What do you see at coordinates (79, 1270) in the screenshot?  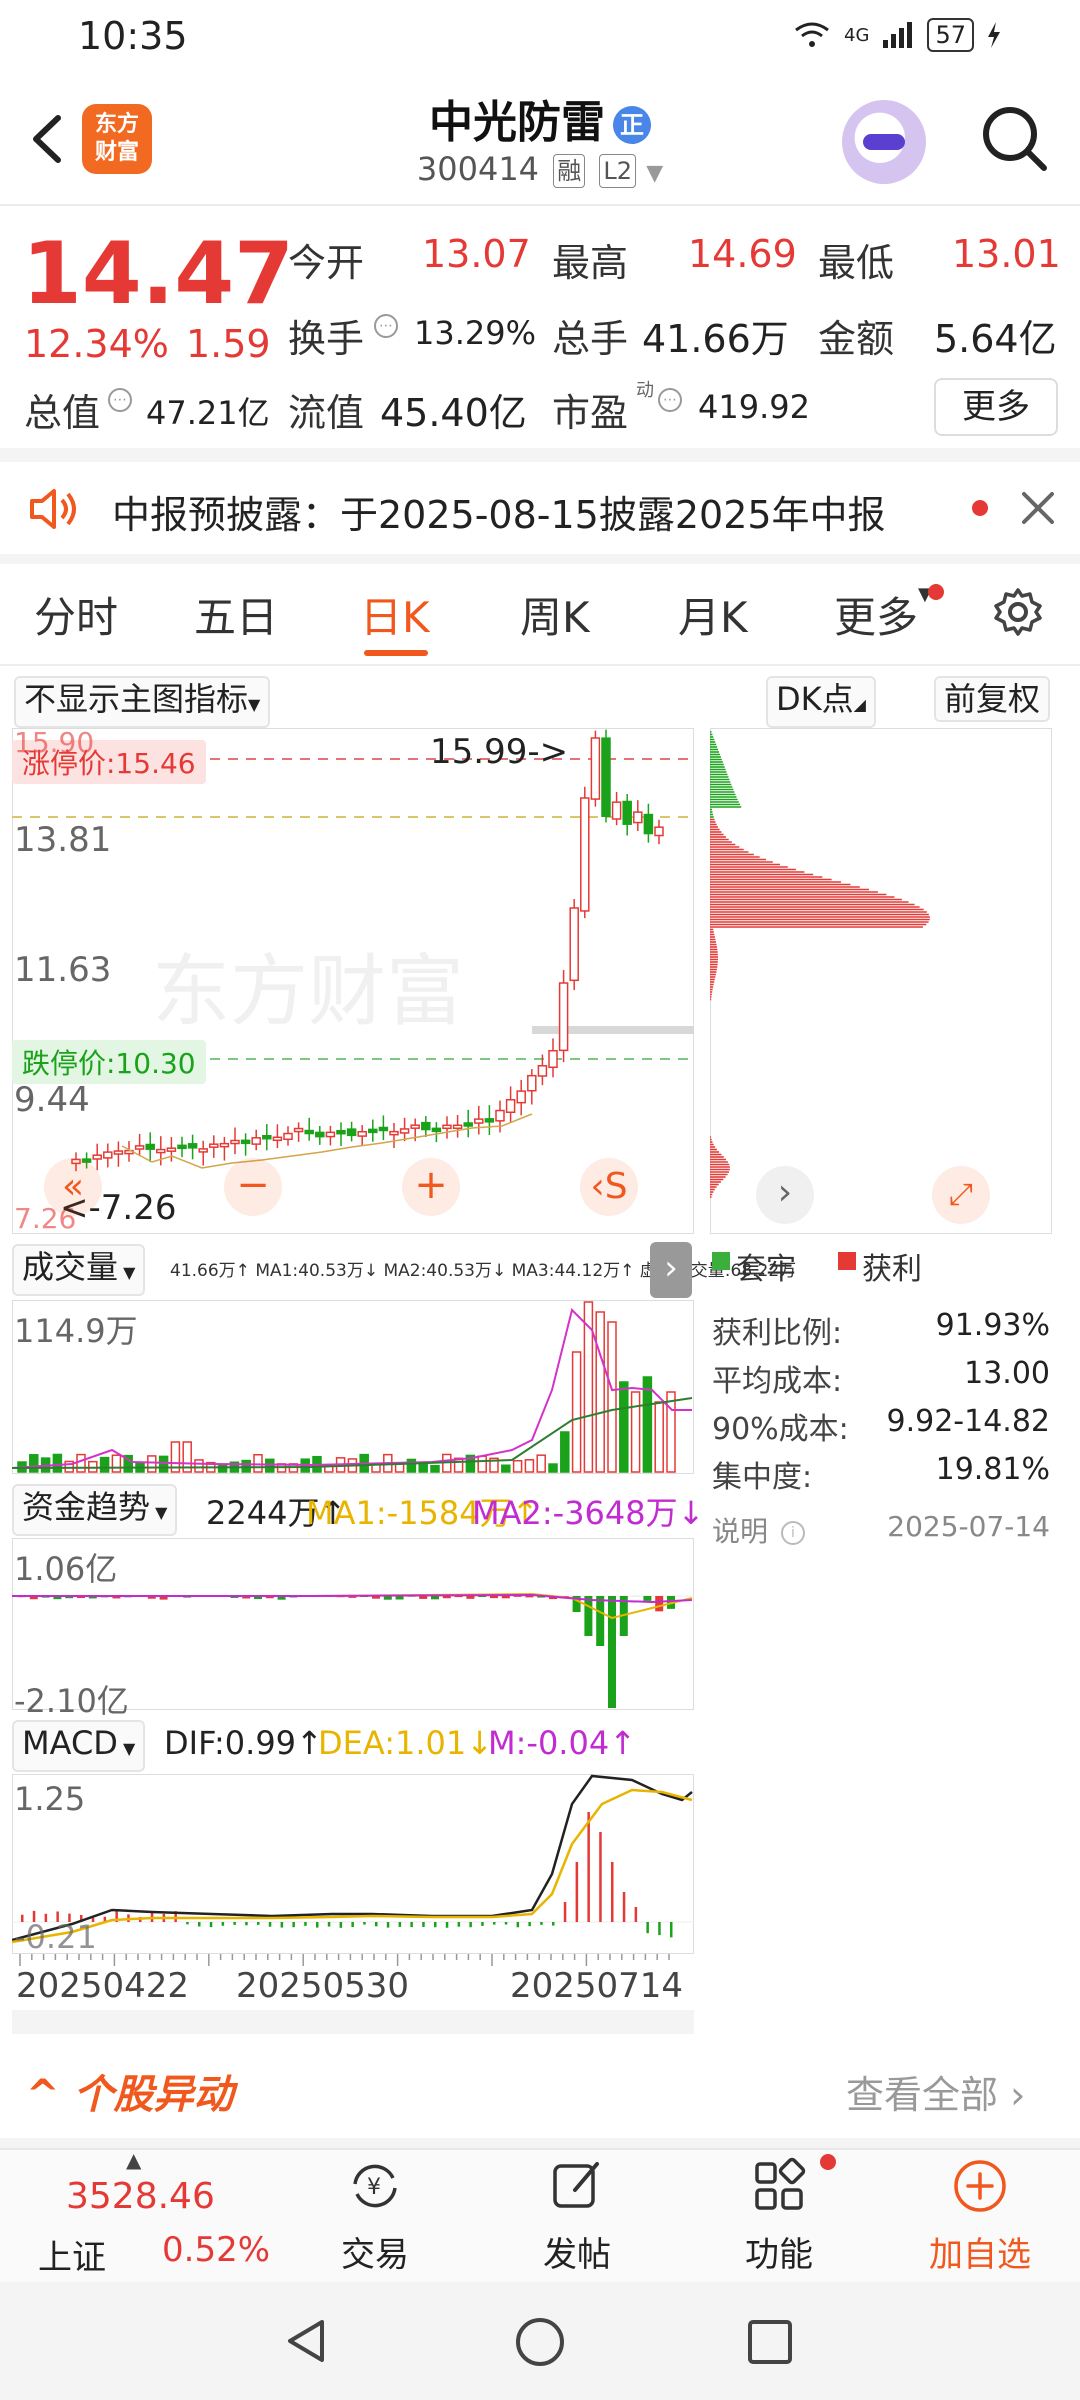 I see `volume-select: 成交量 ▼` at bounding box center [79, 1270].